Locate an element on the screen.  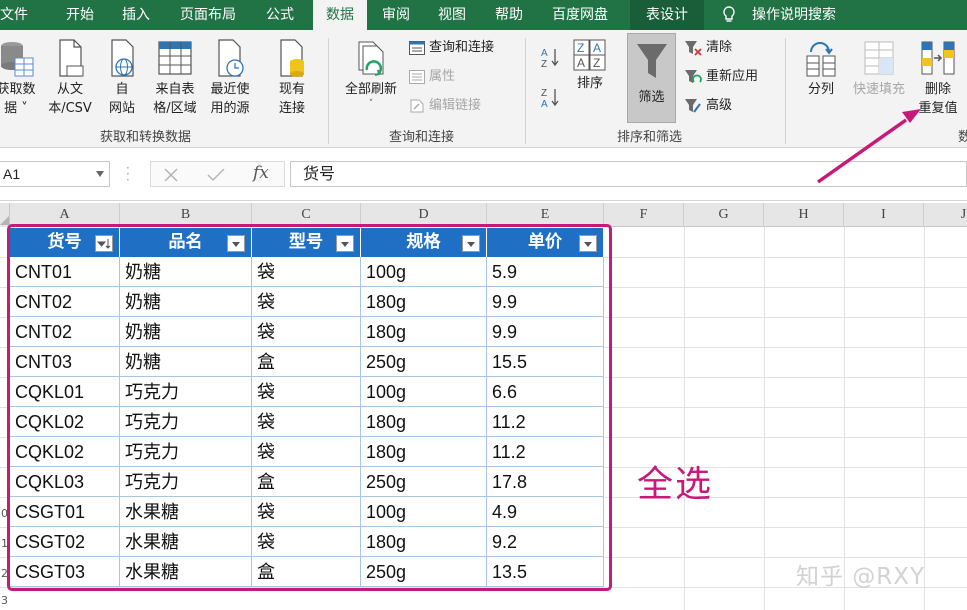
sort-button: Z A A Z 排序 is located at coordinates (590, 65).